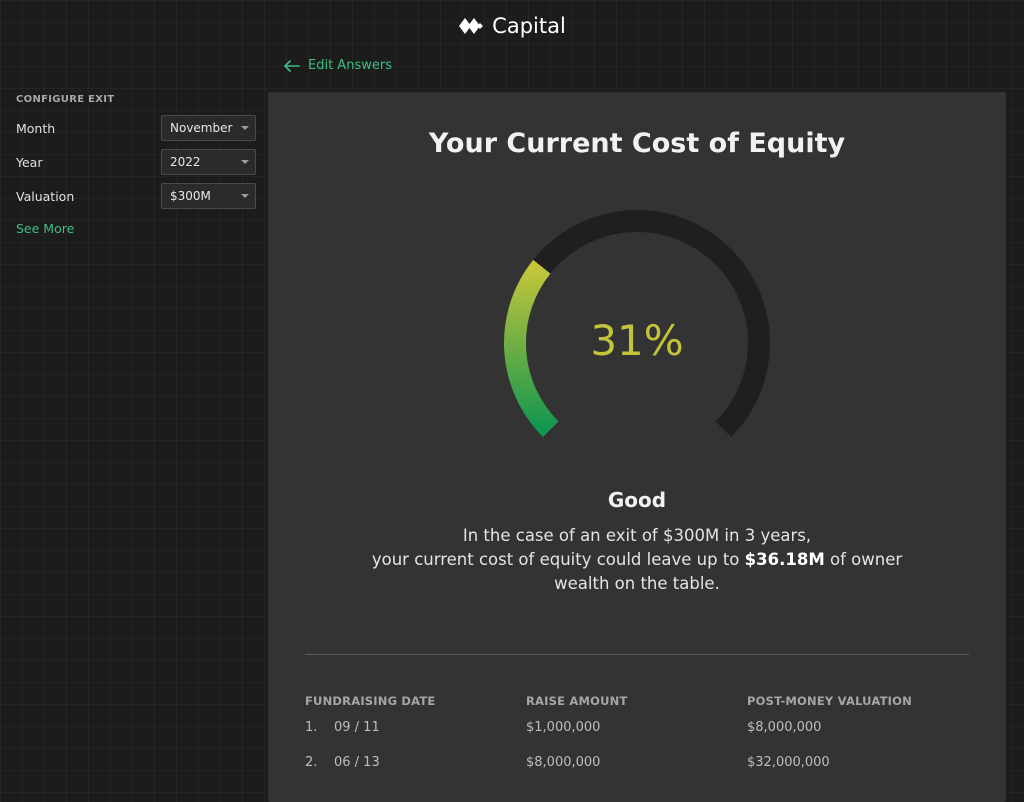 The width and height of the screenshot is (1024, 802). What do you see at coordinates (311, 727) in the screenshot?
I see `row-index: 1.` at bounding box center [311, 727].